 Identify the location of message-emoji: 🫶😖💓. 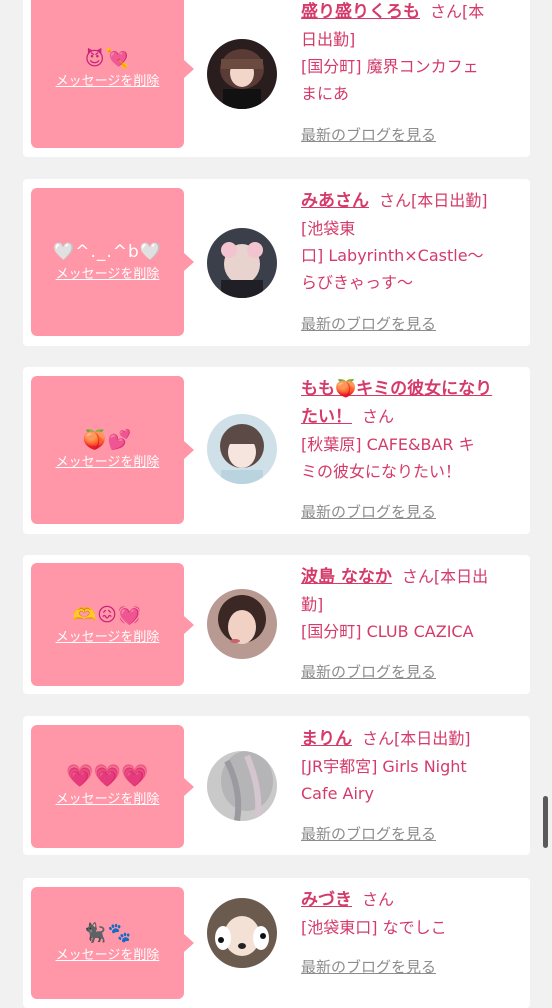
(107, 614).